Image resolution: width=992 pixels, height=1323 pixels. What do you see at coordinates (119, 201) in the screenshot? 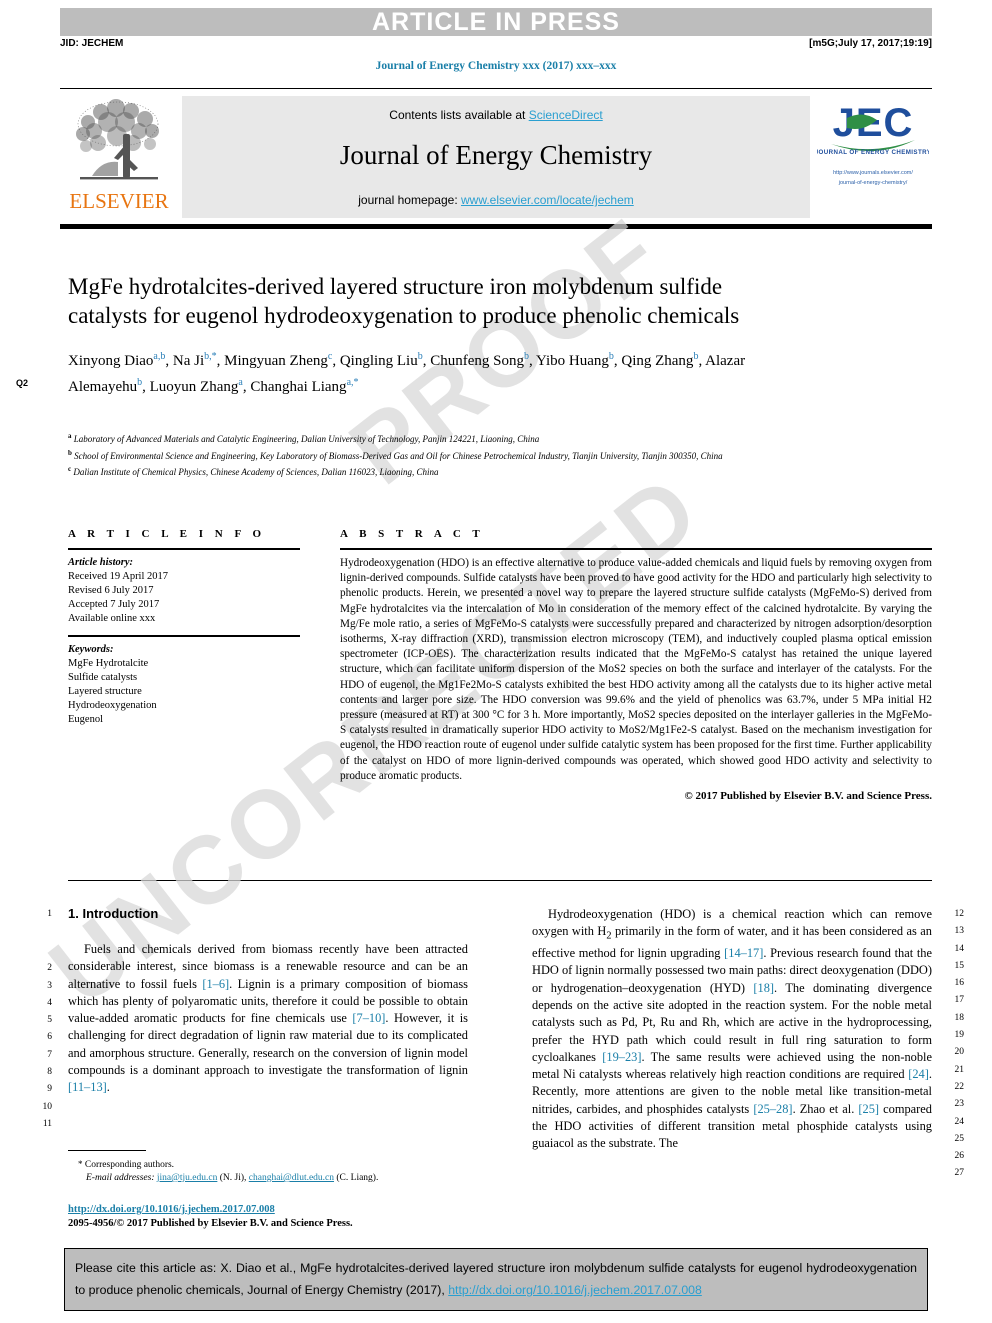
I see `elsevier-wordmark: ELSEVIER` at bounding box center [119, 201].